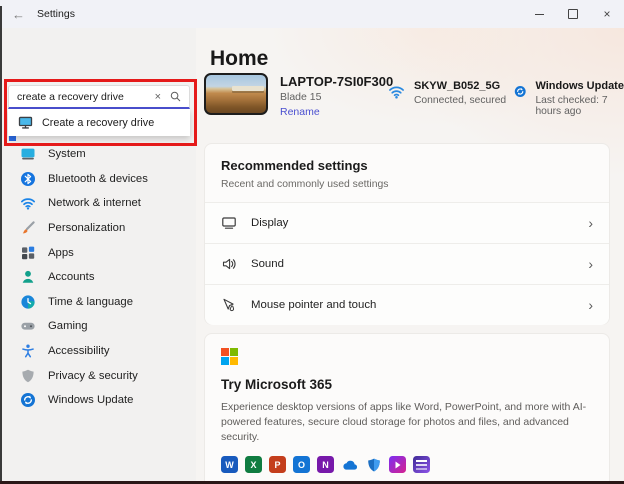  I want to click on title-bar: ← Settings ×, so click(312, 14).